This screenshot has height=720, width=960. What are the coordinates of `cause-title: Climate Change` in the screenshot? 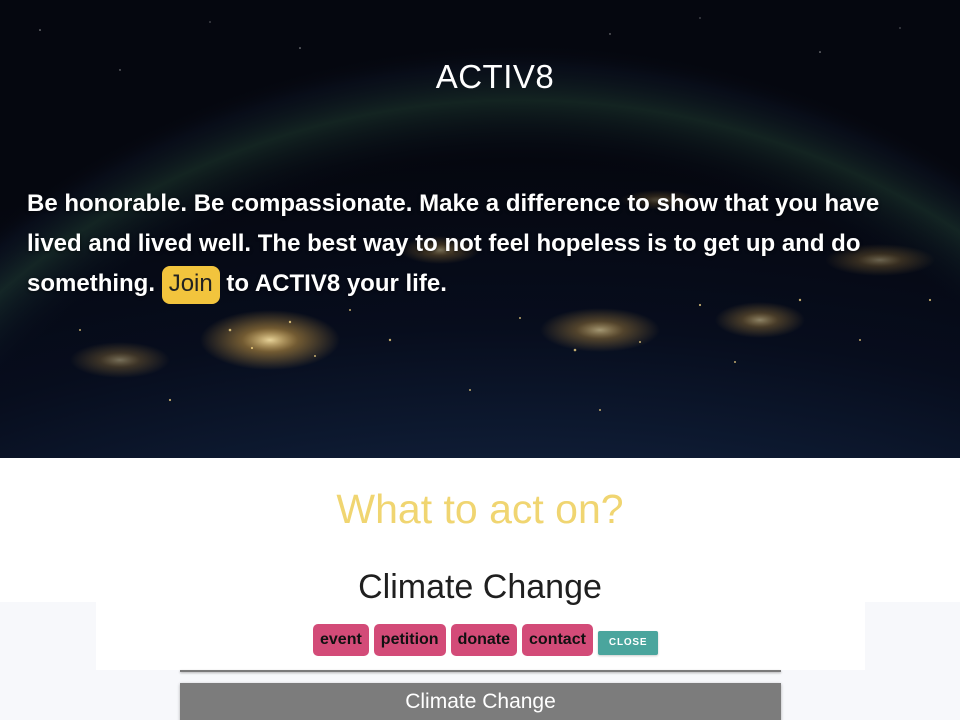 It's located at (480, 587).